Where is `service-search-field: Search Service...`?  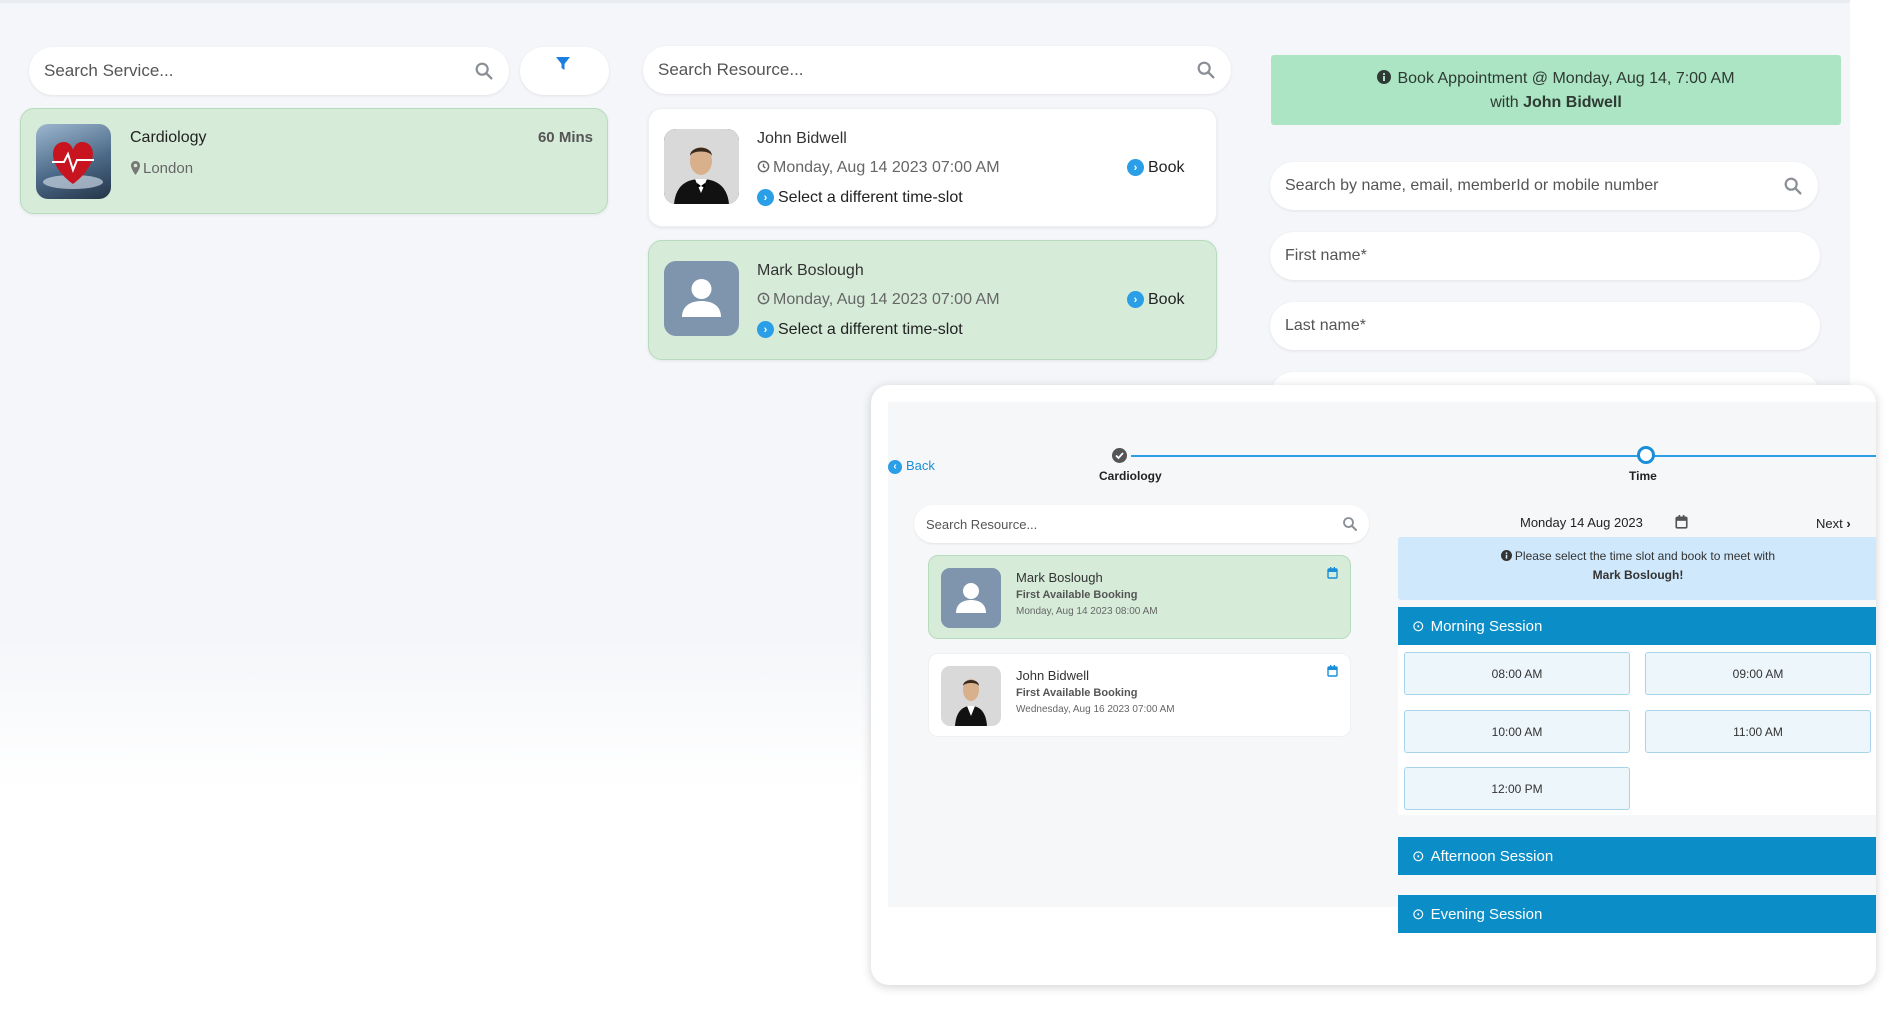 service-search-field: Search Service... is located at coordinates (269, 71).